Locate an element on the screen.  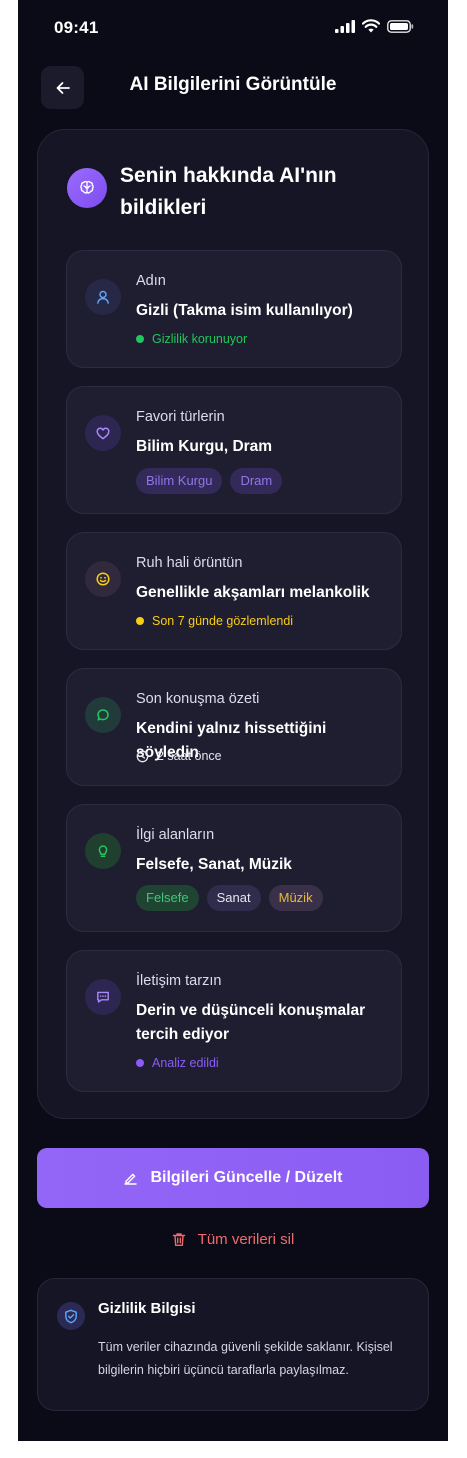
info-meta: Analiz edildi is located at coordinates (177, 1063).